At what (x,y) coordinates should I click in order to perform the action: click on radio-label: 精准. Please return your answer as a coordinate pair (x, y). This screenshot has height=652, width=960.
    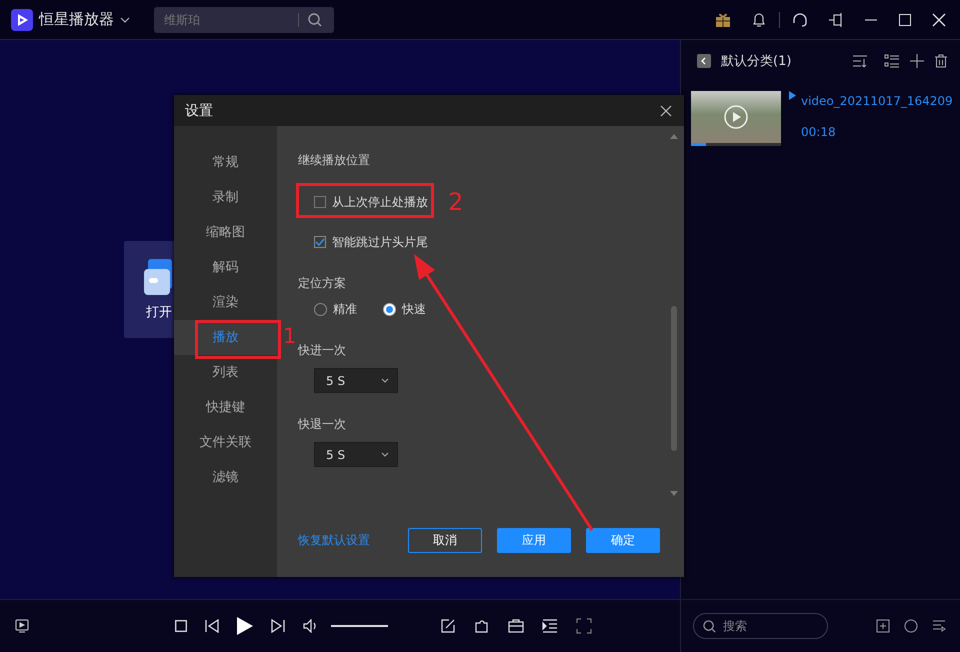
    Looking at the image, I should click on (345, 309).